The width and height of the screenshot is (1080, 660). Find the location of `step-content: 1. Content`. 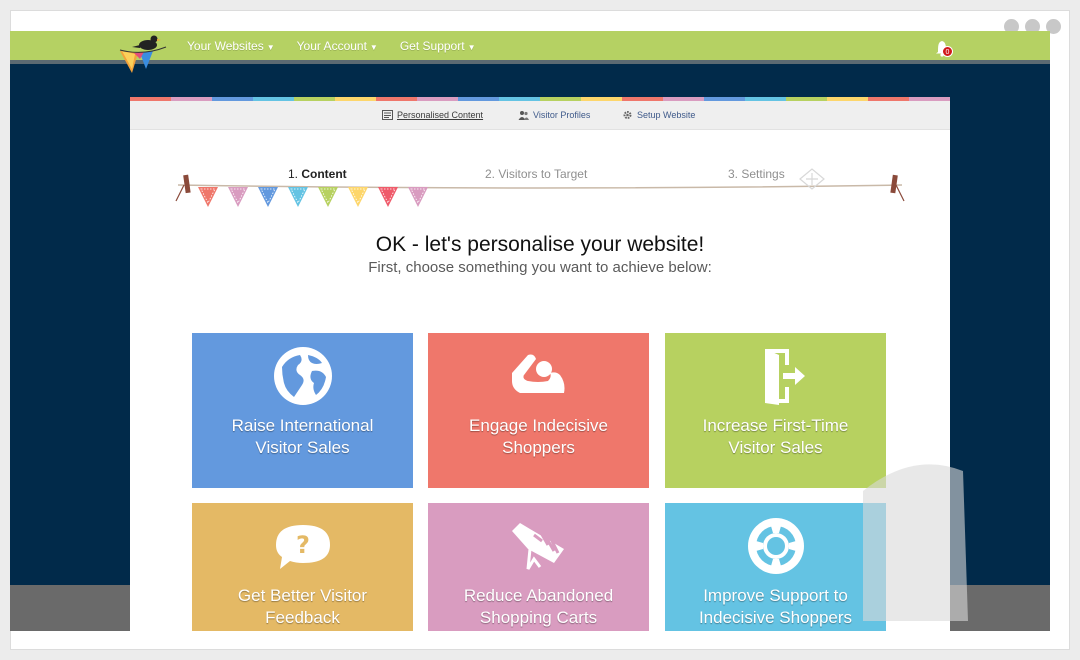

step-content: 1. Content is located at coordinates (317, 174).